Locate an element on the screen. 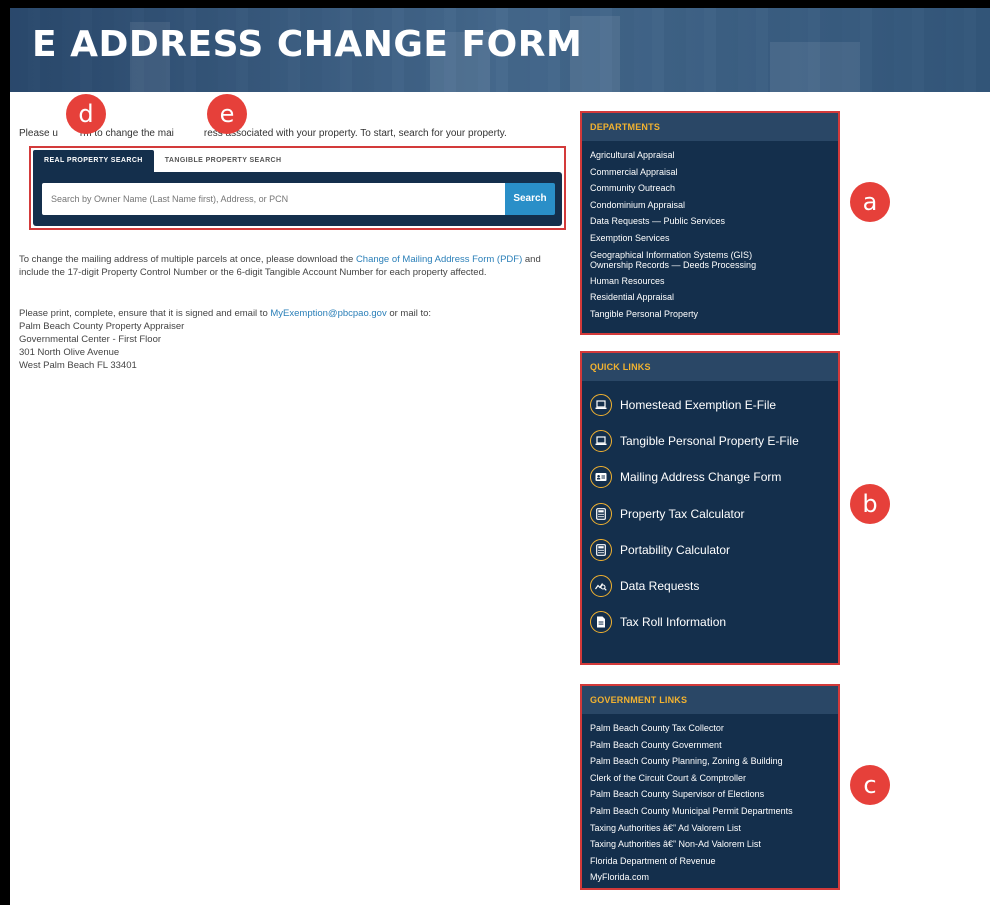 This screenshot has height=905, width=990. department-link: Commercial Appraisal is located at coordinates (710, 172).